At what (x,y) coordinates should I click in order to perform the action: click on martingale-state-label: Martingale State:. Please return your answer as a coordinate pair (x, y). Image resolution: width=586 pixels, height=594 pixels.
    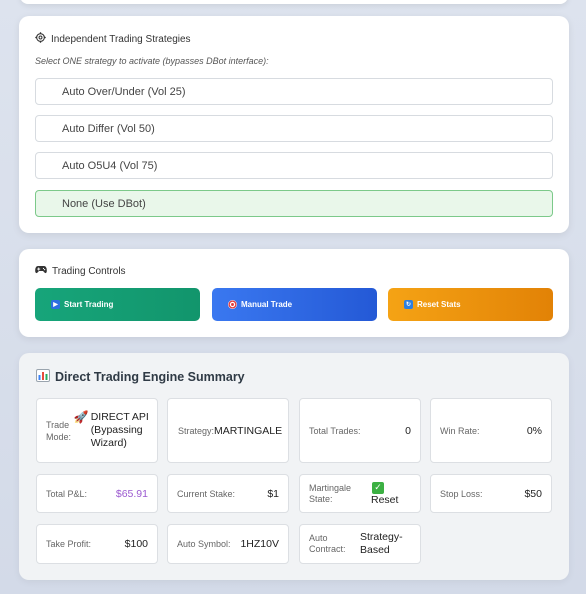
    Looking at the image, I should click on (330, 493).